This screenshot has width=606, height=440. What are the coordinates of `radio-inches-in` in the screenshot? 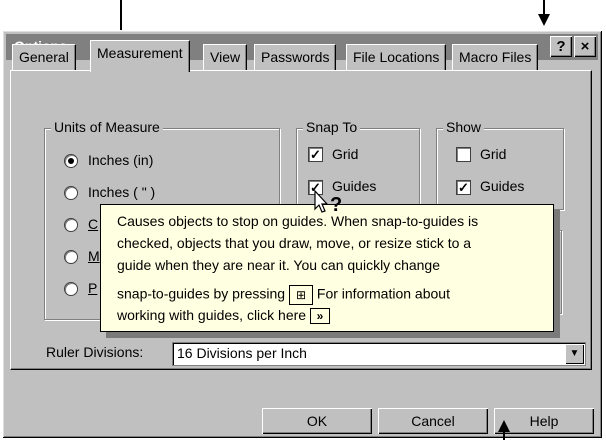 It's located at (71, 161).